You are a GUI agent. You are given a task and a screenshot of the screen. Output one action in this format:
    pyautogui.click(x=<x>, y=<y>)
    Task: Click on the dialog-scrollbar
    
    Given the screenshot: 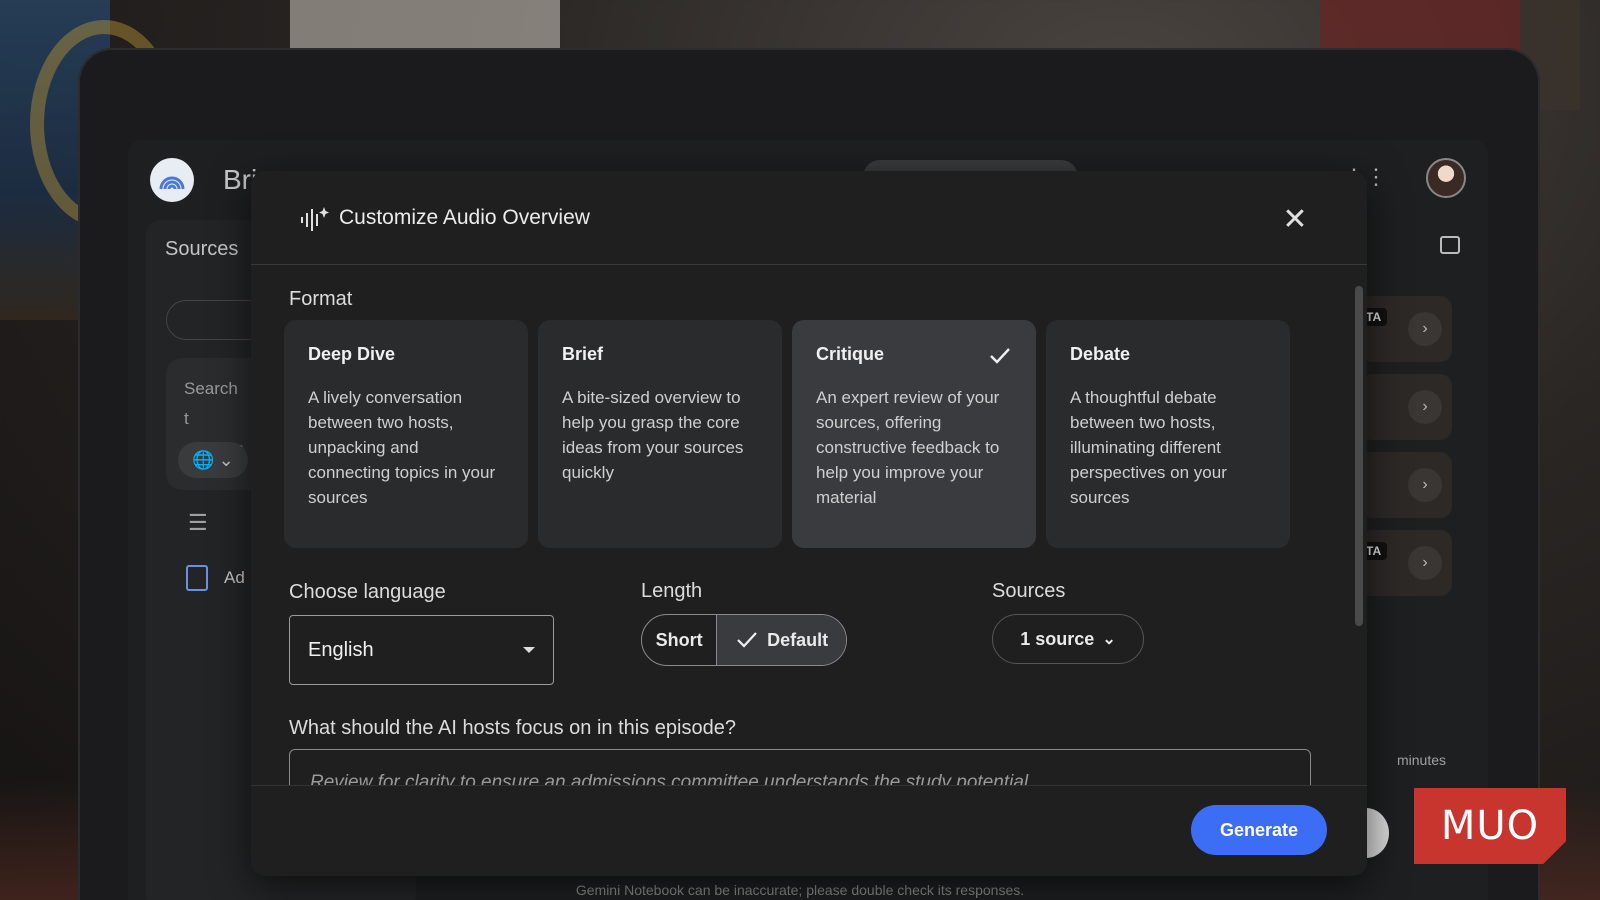 What is the action you would take?
    pyautogui.click(x=1359, y=456)
    